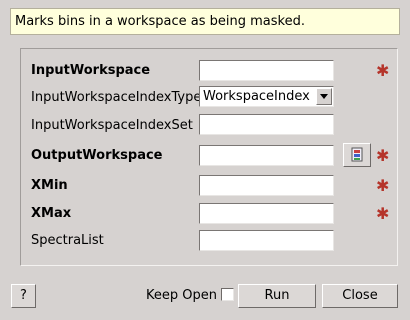 The width and height of the screenshot is (410, 320). What do you see at coordinates (266, 185) in the screenshot?
I see `xmin-field` at bounding box center [266, 185].